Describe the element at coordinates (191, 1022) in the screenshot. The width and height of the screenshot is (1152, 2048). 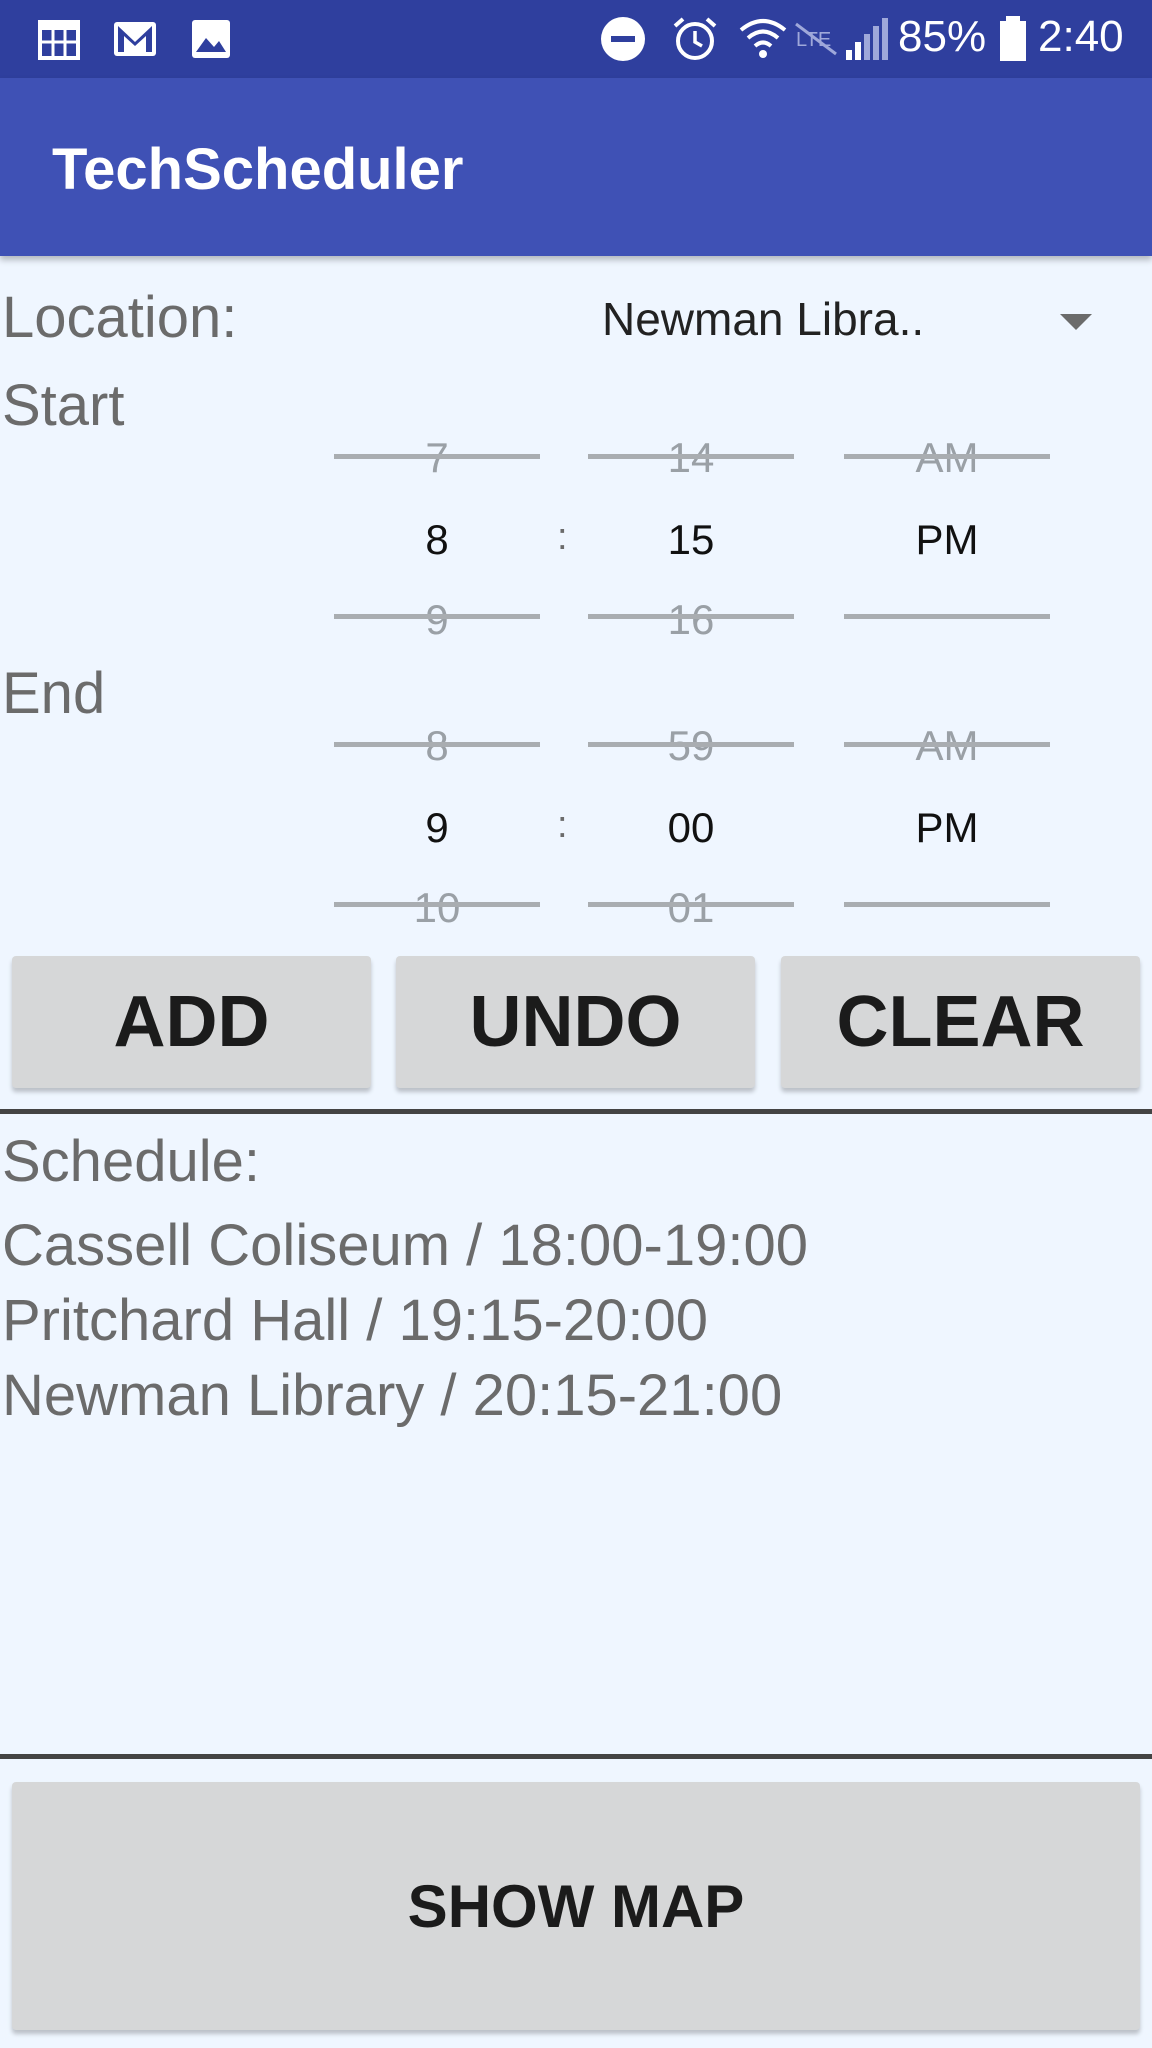
I see `add-button: ADD` at that location.